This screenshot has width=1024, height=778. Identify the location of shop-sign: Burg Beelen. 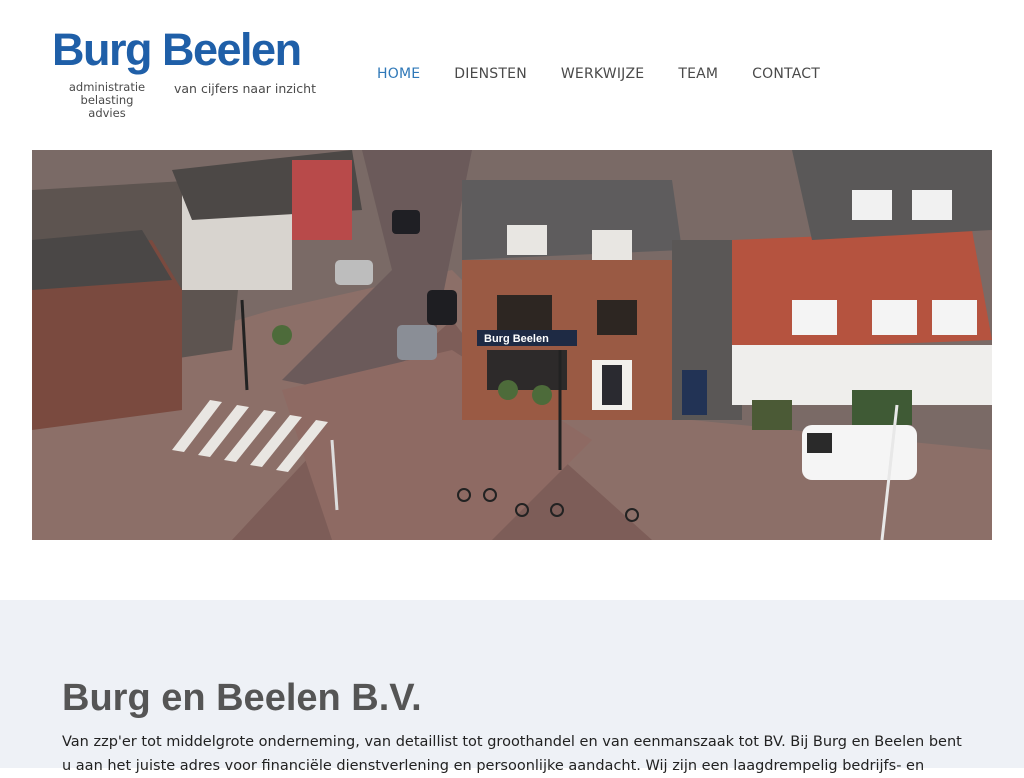
(516, 339).